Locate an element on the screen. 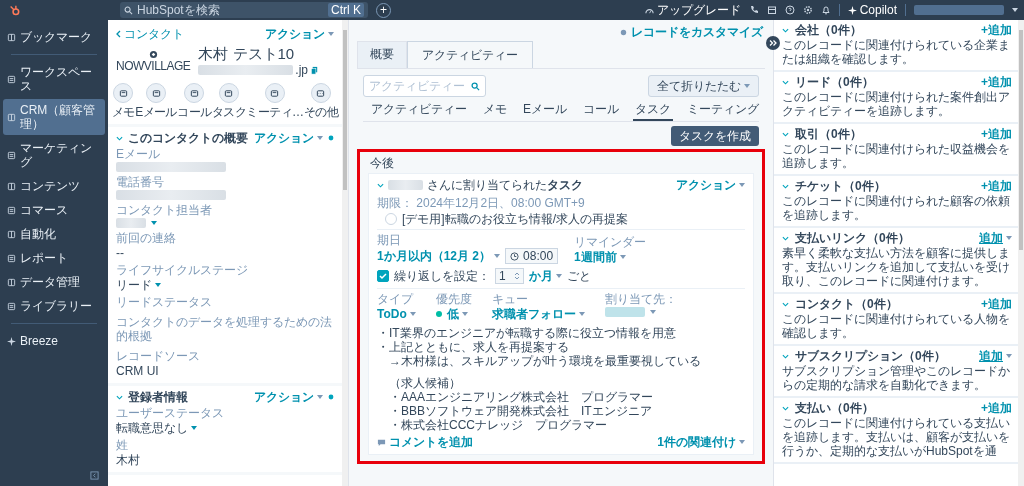  due-dropdown: 1か月以内（12月 2） is located at coordinates (439, 256).